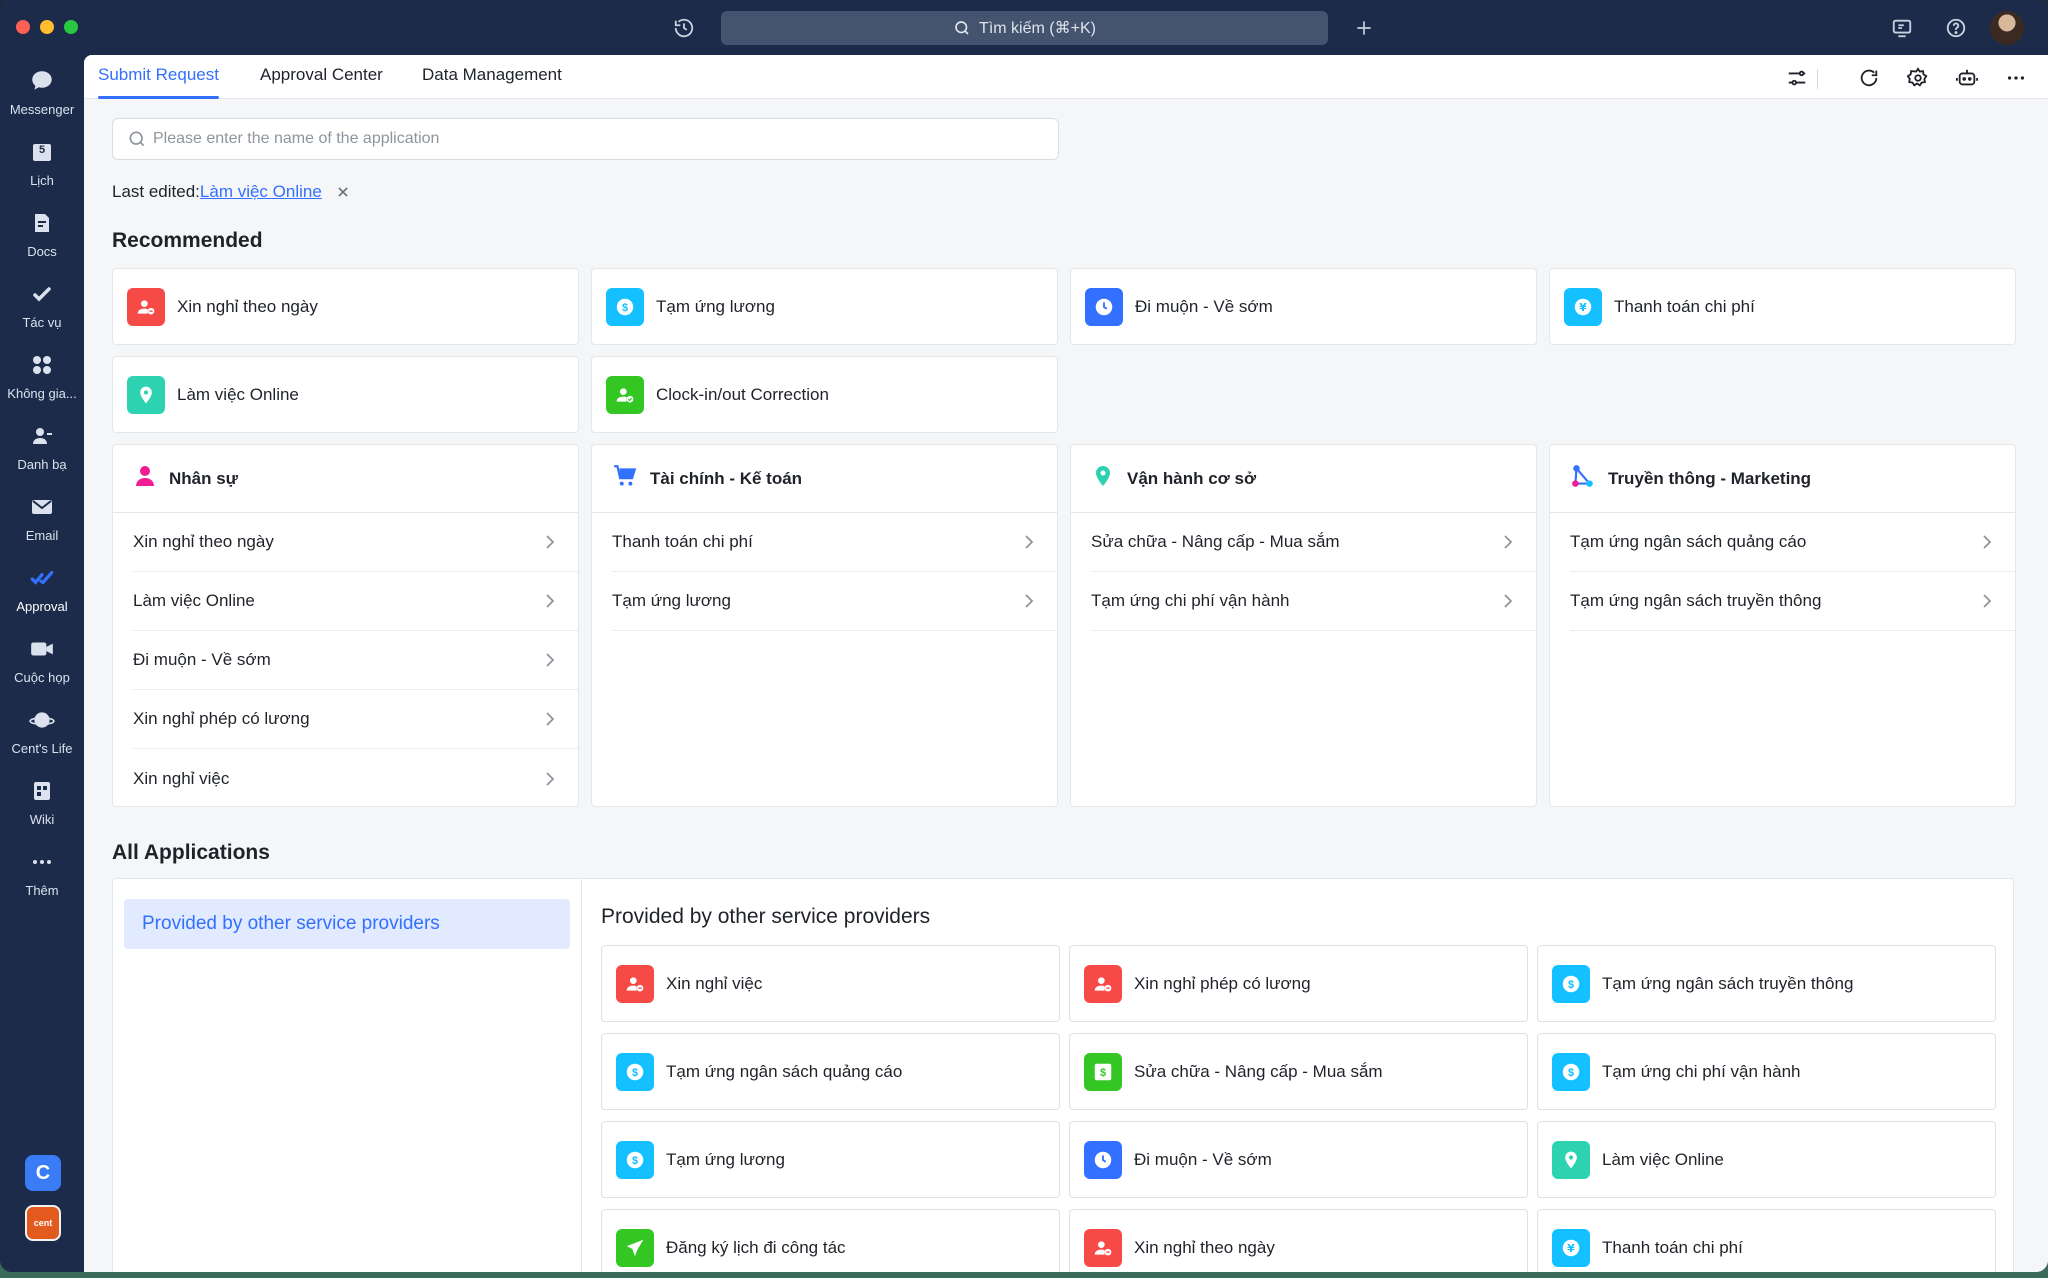 This screenshot has width=2048, height=1278. Describe the element at coordinates (261, 192) in the screenshot. I see `last-edited-link: Làm việc Online` at that location.